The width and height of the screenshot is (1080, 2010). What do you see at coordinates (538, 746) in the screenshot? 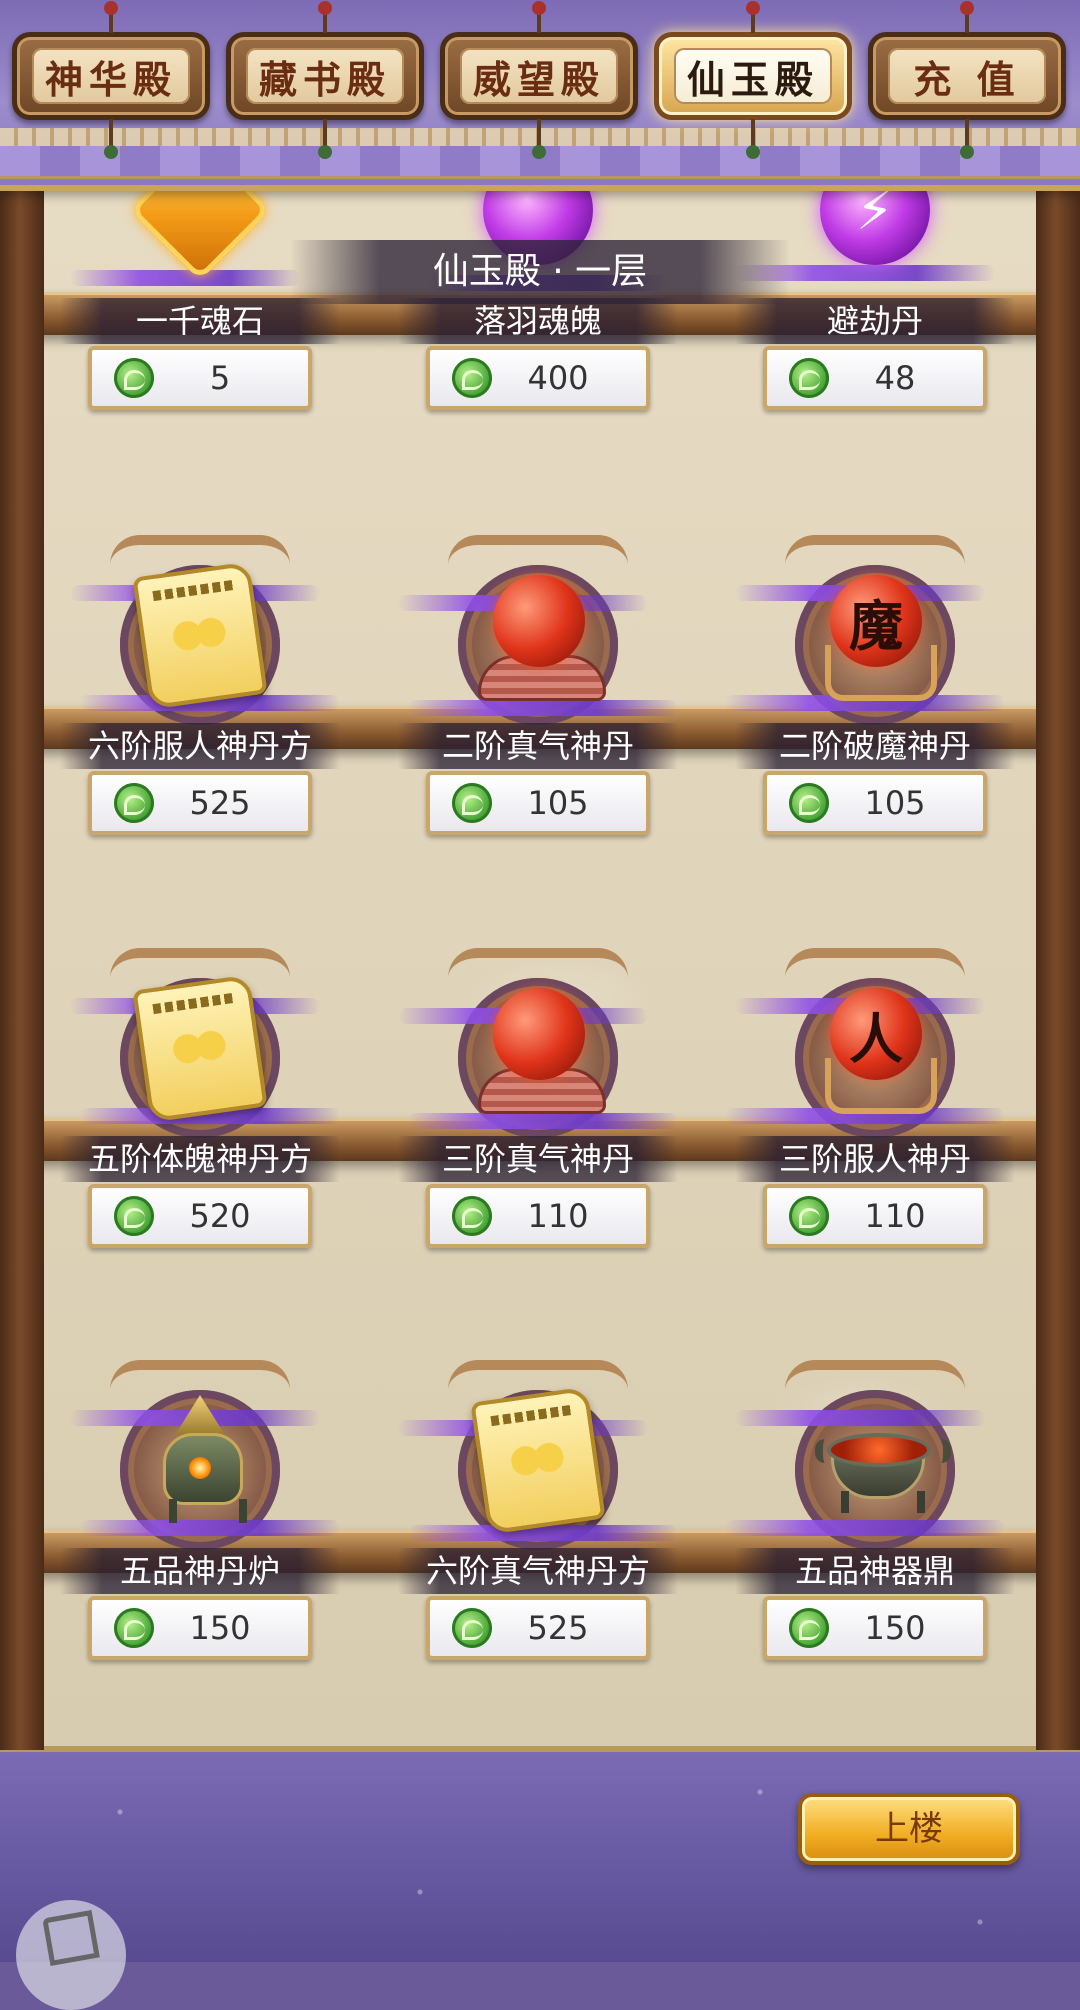
I see `item-name: 二阶真气神丹` at bounding box center [538, 746].